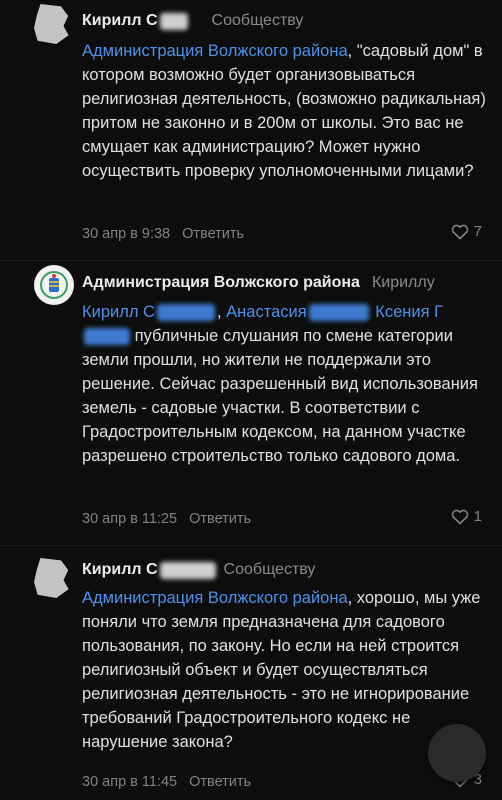 This screenshot has width=502, height=800. Describe the element at coordinates (130, 519) in the screenshot. I see `timestamp: 30 апр в 11:25` at that location.